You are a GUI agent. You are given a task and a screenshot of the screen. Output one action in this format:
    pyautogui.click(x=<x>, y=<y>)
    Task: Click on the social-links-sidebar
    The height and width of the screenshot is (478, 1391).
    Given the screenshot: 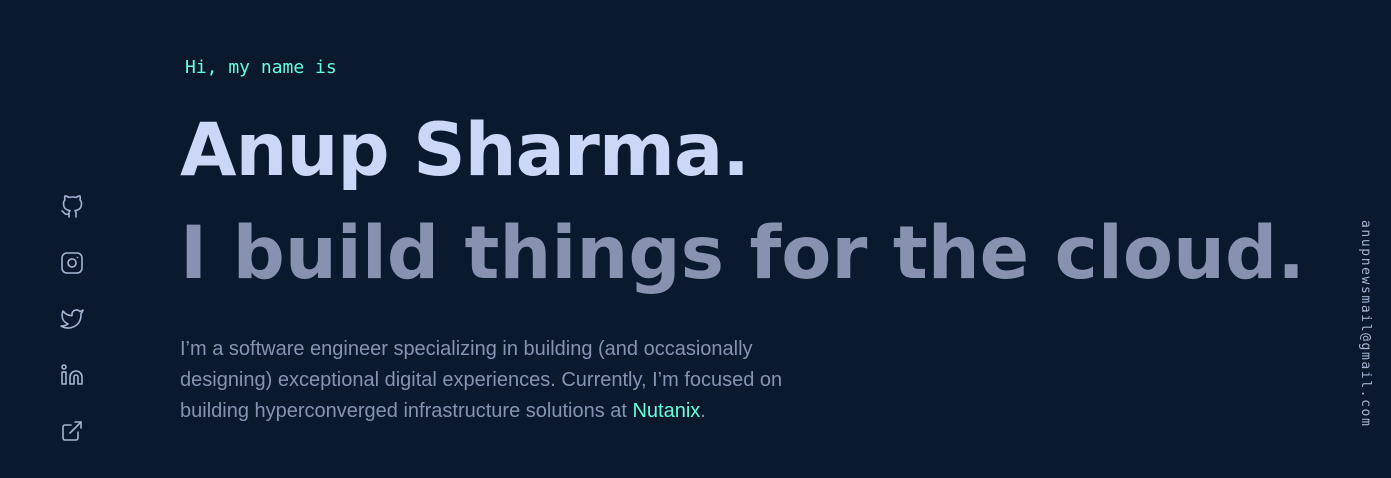 What is the action you would take?
    pyautogui.click(x=72, y=319)
    